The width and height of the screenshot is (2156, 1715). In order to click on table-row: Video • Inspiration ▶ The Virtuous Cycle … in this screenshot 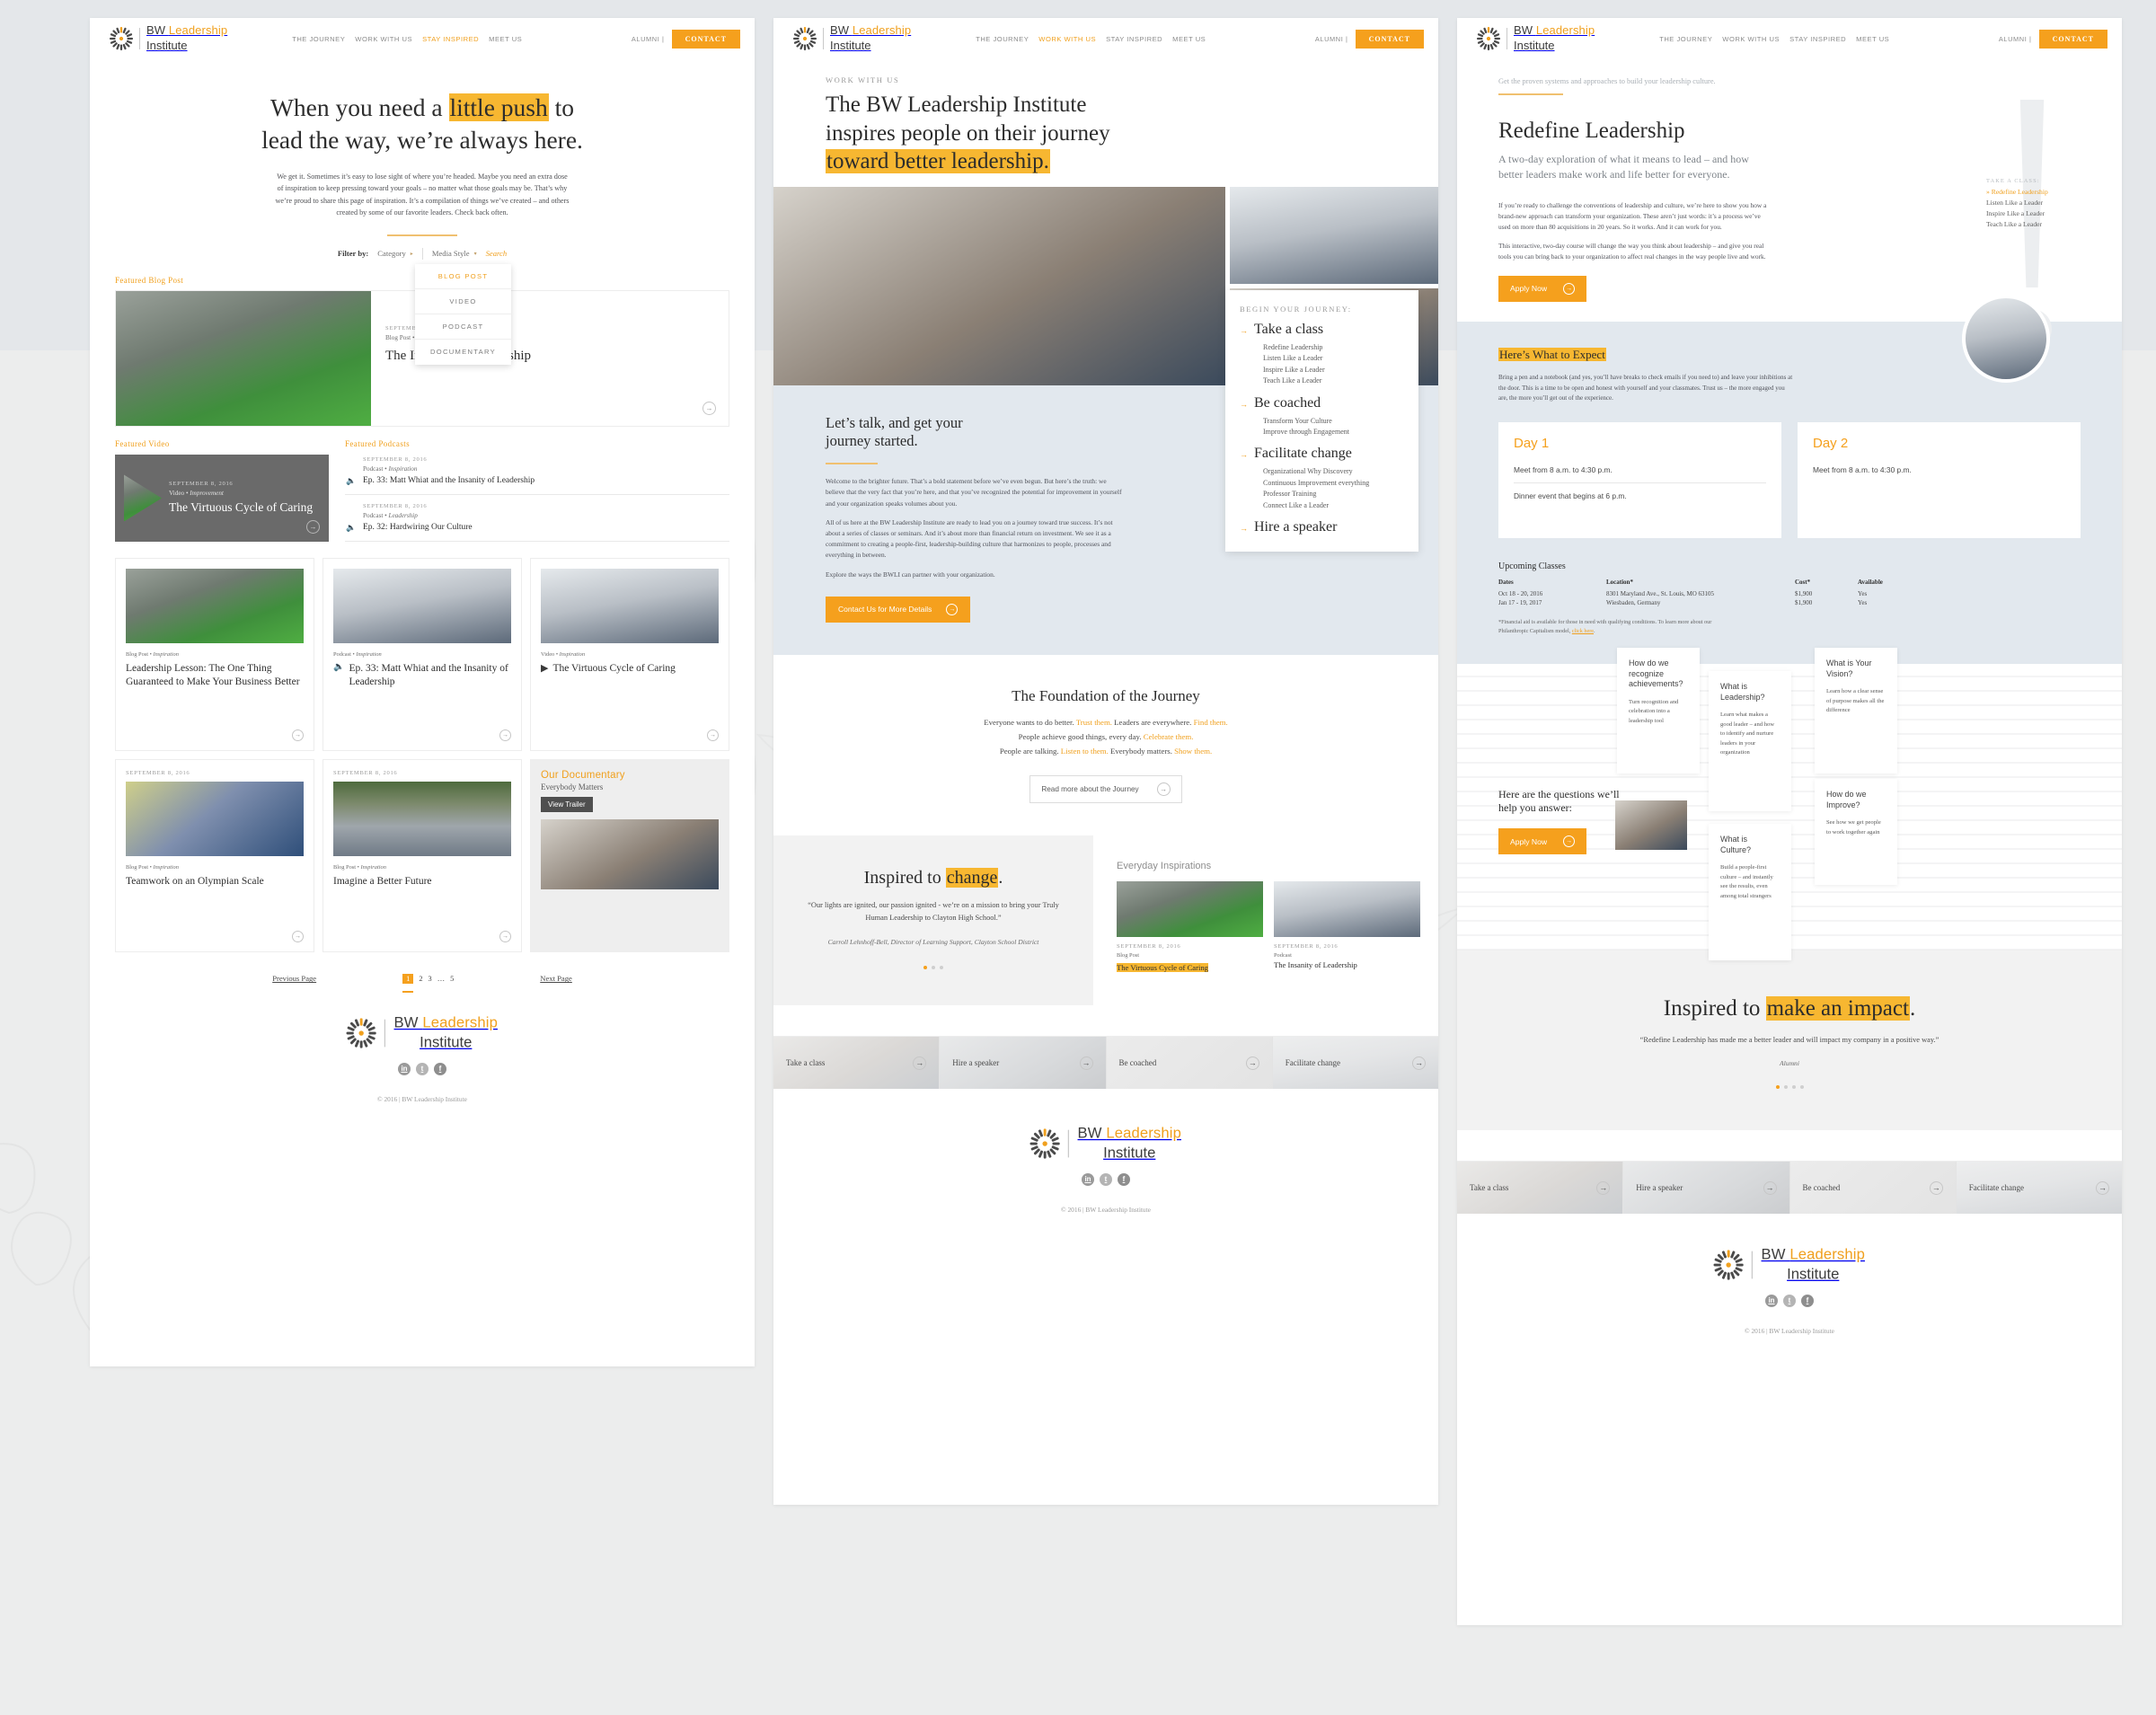, I will do `click(630, 654)`.